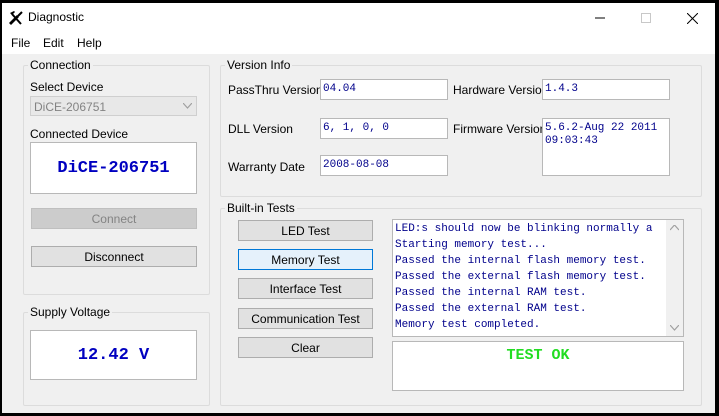  Describe the element at coordinates (70, 107) in the screenshot. I see `device-select-value: DiCE-206751` at that location.